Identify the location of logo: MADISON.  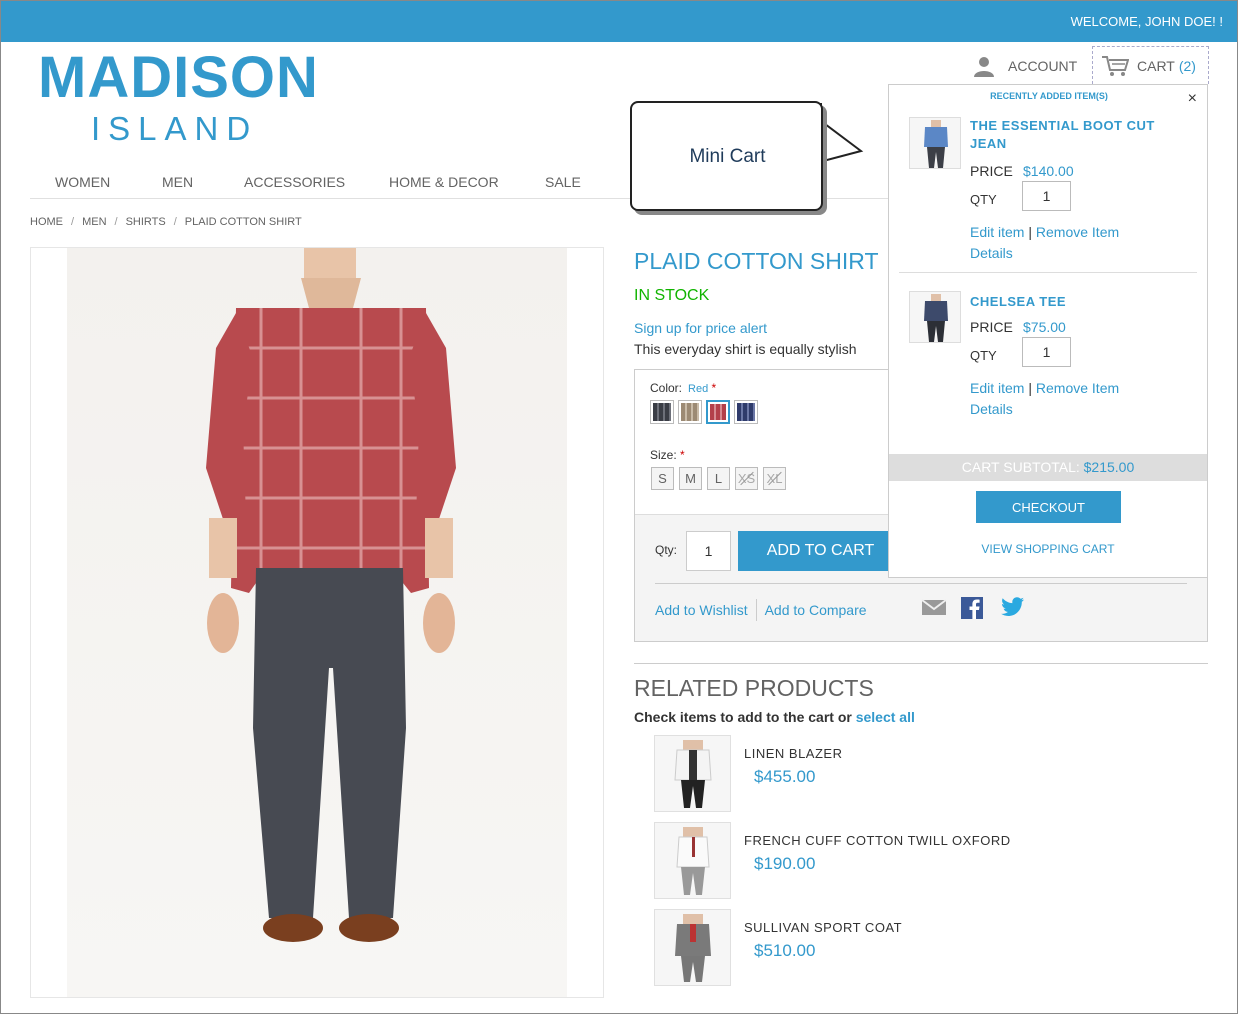
(178, 77).